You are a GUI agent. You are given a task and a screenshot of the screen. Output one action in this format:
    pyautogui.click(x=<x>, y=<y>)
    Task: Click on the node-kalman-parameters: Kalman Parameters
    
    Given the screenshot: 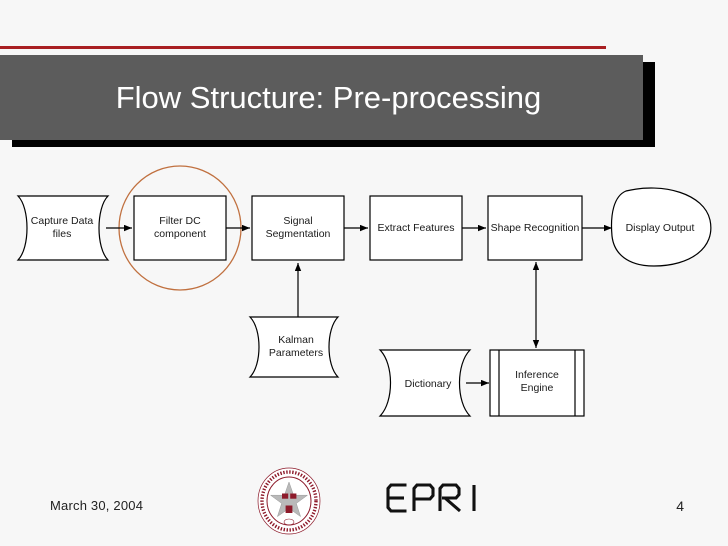 What is the action you would take?
    pyautogui.click(x=294, y=347)
    